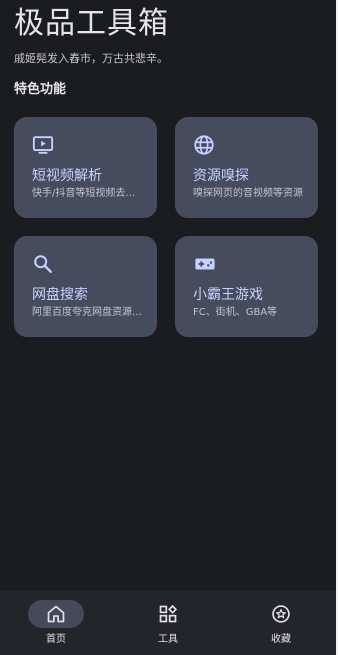 The image size is (338, 655). I want to click on feature-card-retro-games: 小霸王游戏 FC、街机、GBA等, so click(246, 286).